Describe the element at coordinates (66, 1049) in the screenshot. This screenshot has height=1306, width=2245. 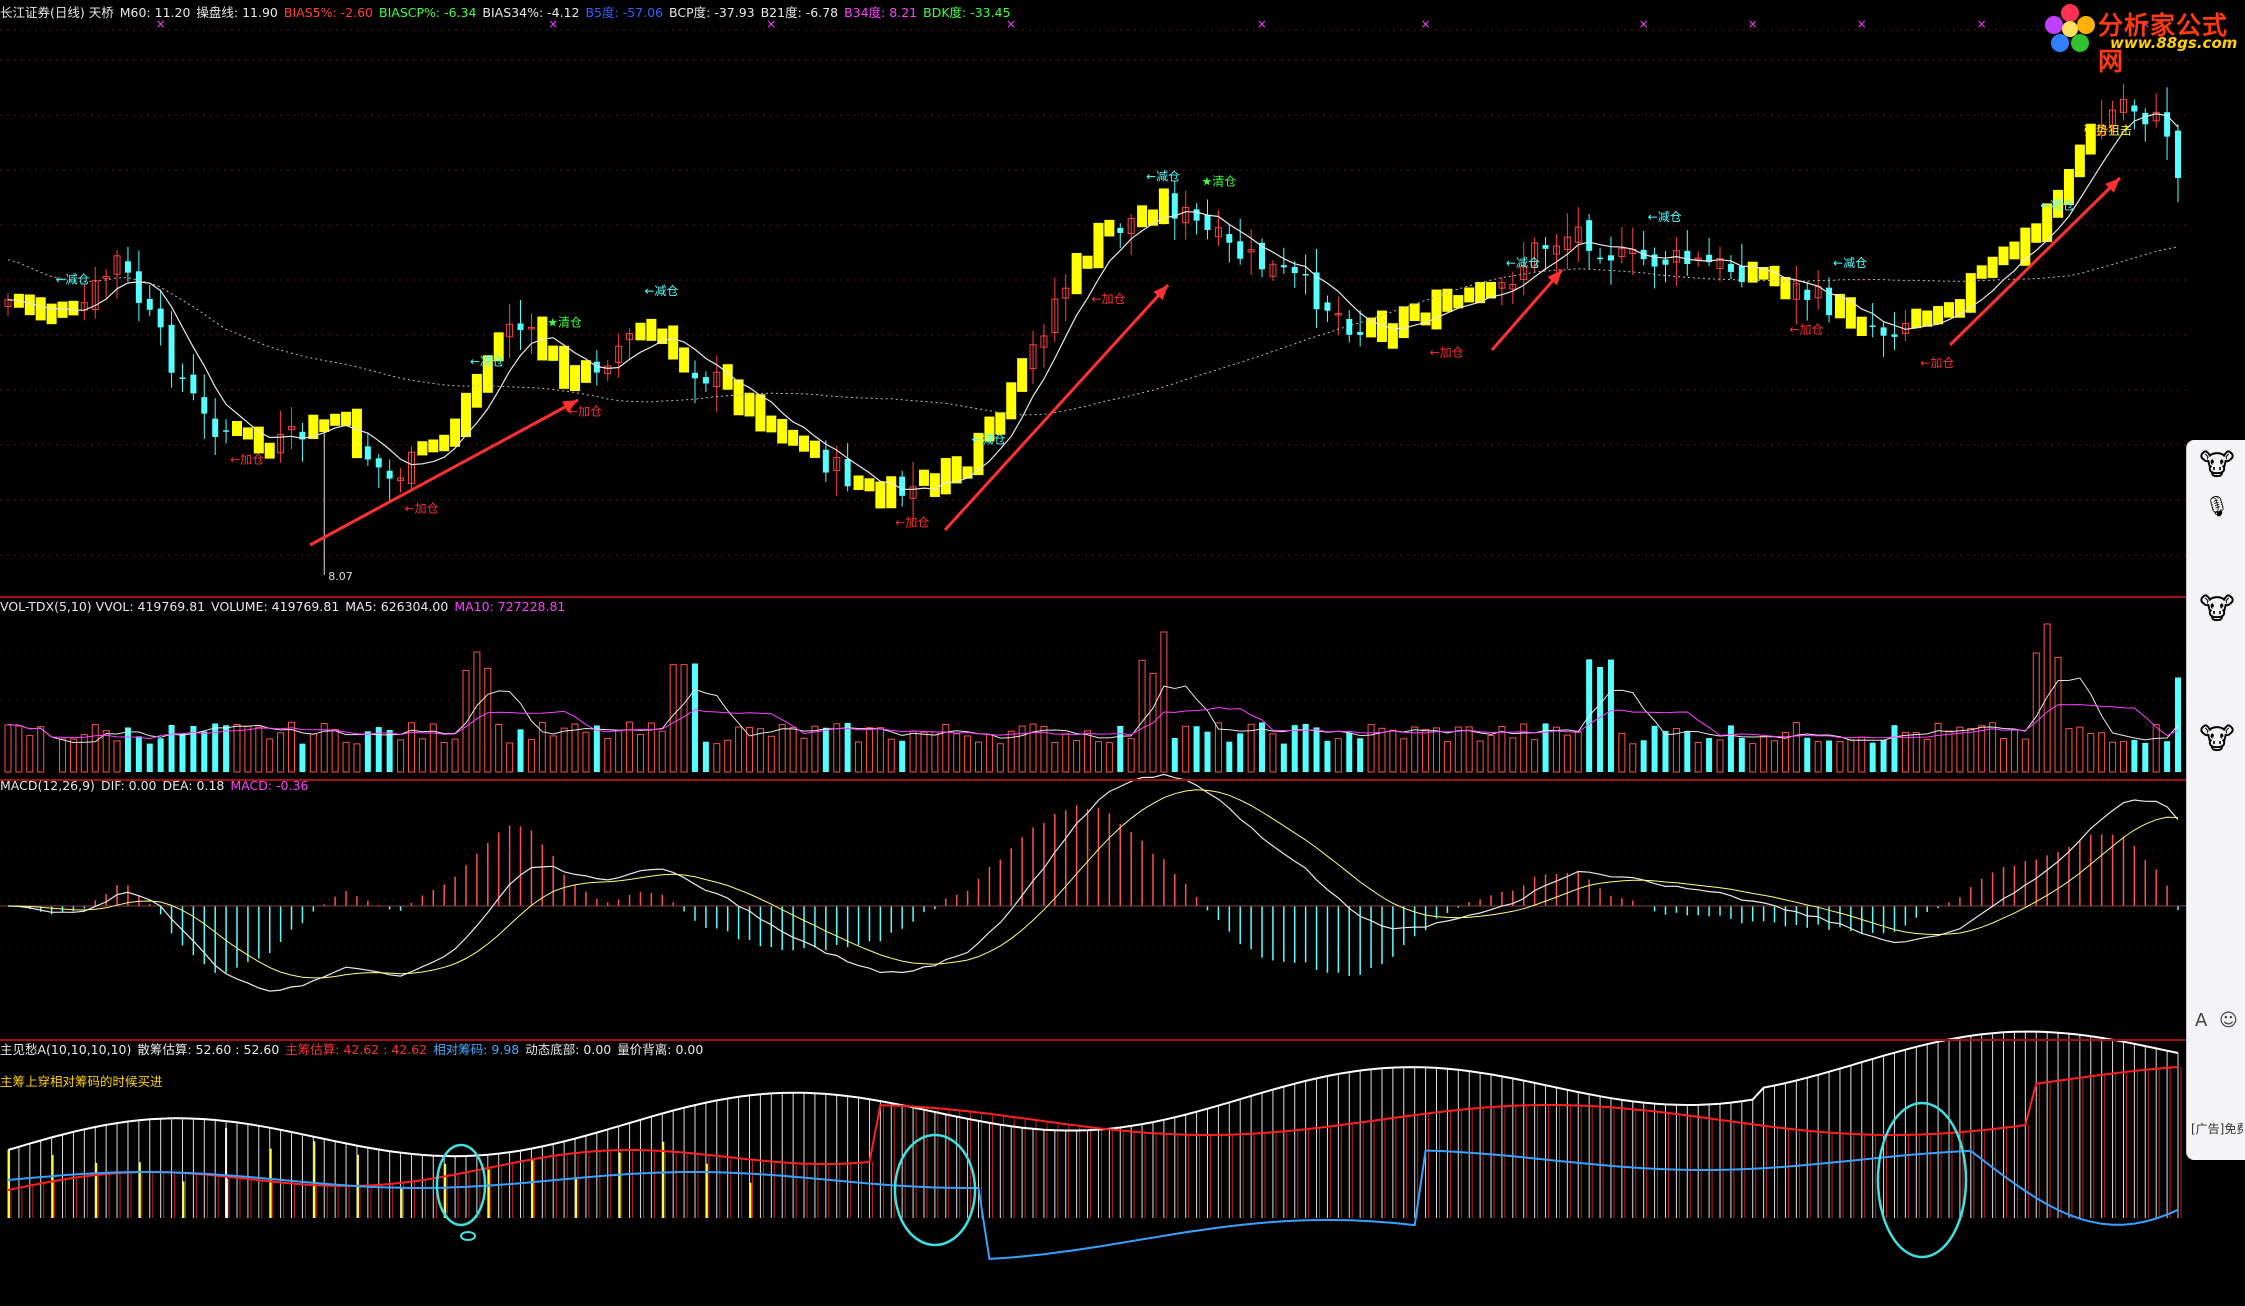
I see `chip-header-item-0: 主见愁A(10,10,10,10)` at that location.